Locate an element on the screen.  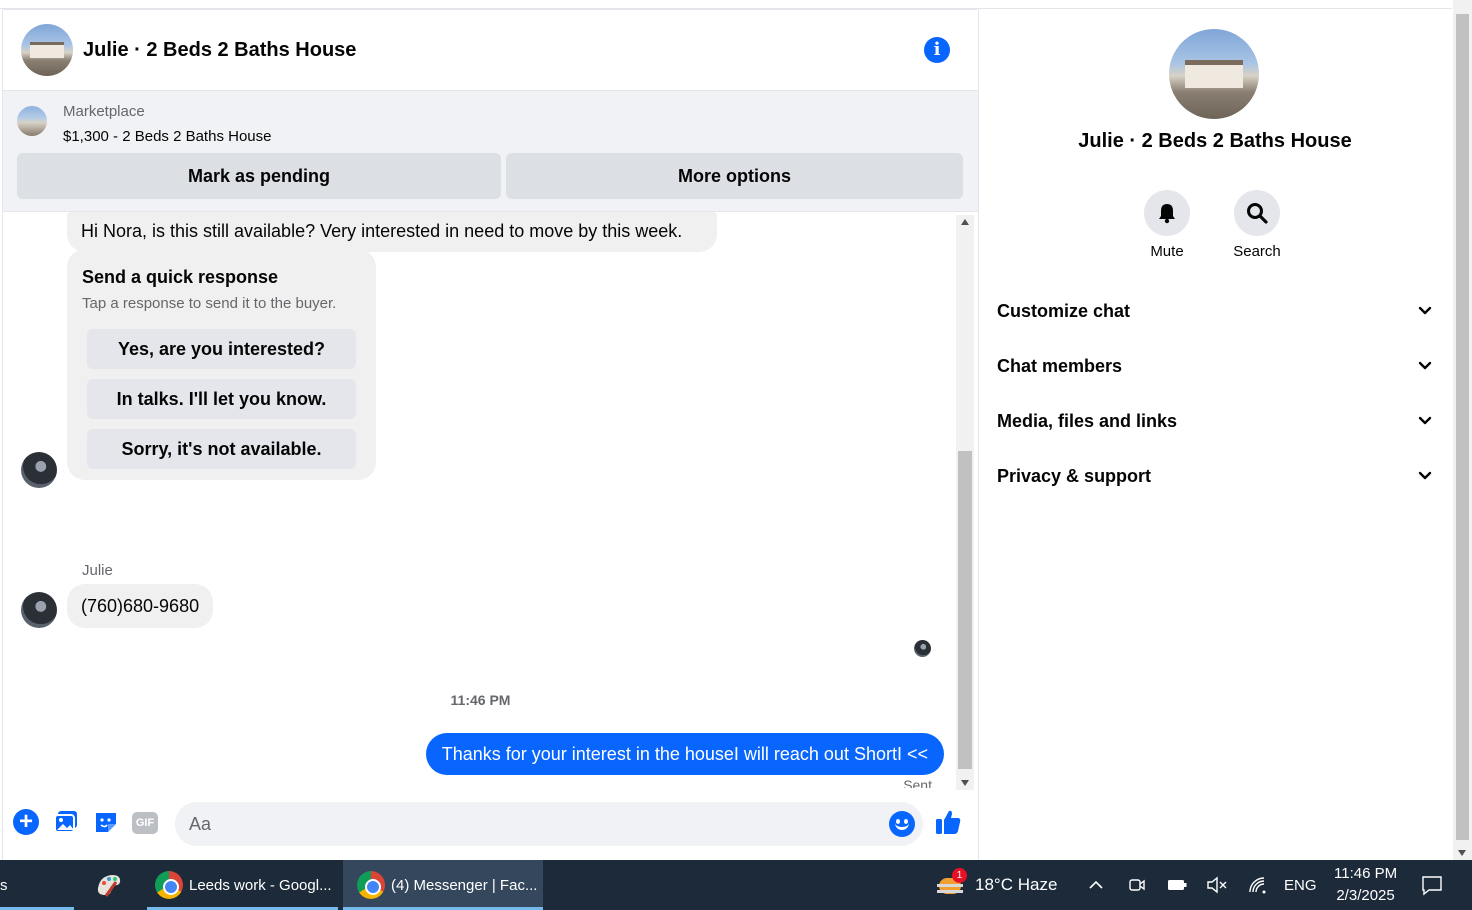
listing-thumbnail is located at coordinates (32, 121).